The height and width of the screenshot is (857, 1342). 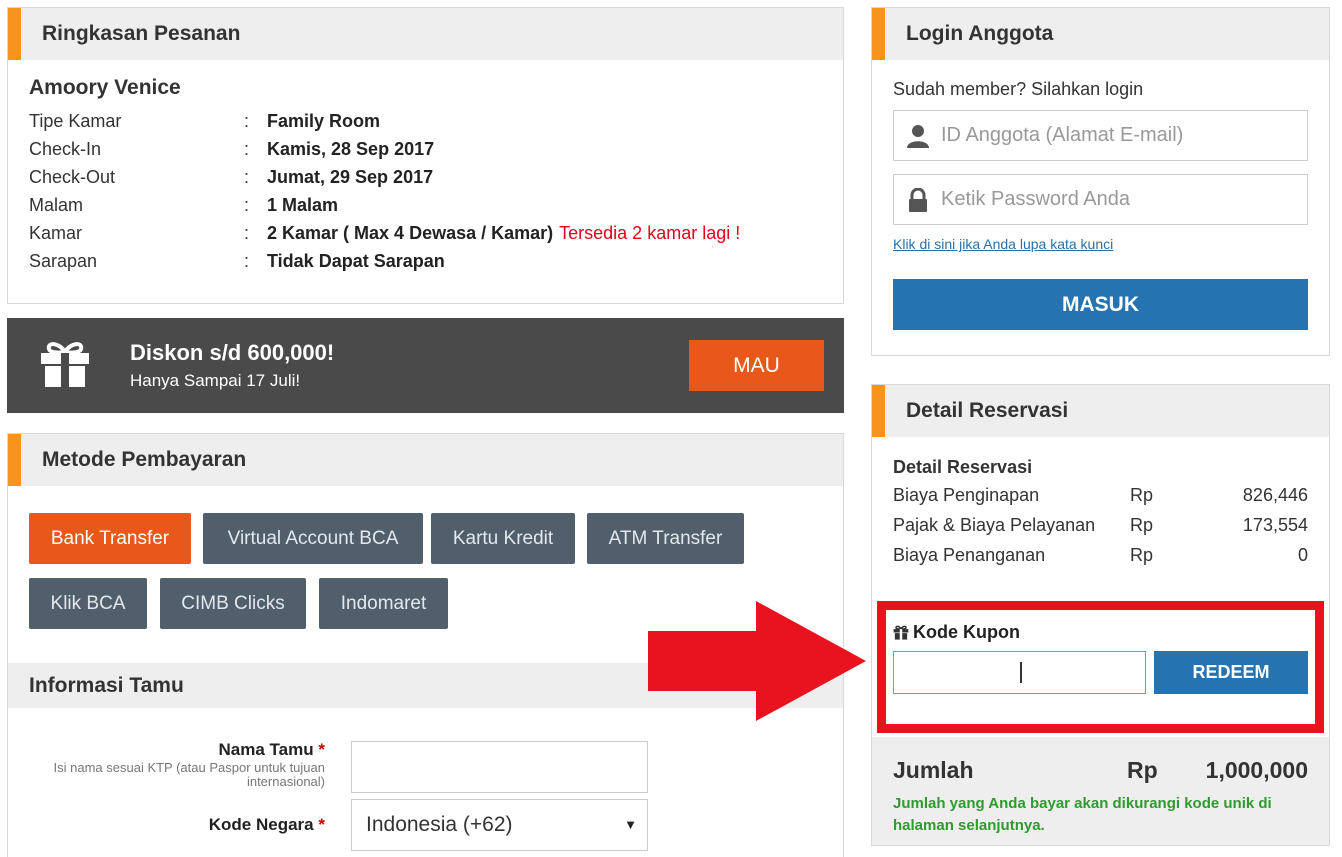 What do you see at coordinates (665, 538) in the screenshot?
I see `method-atm-transfer-button: ATM Transfer` at bounding box center [665, 538].